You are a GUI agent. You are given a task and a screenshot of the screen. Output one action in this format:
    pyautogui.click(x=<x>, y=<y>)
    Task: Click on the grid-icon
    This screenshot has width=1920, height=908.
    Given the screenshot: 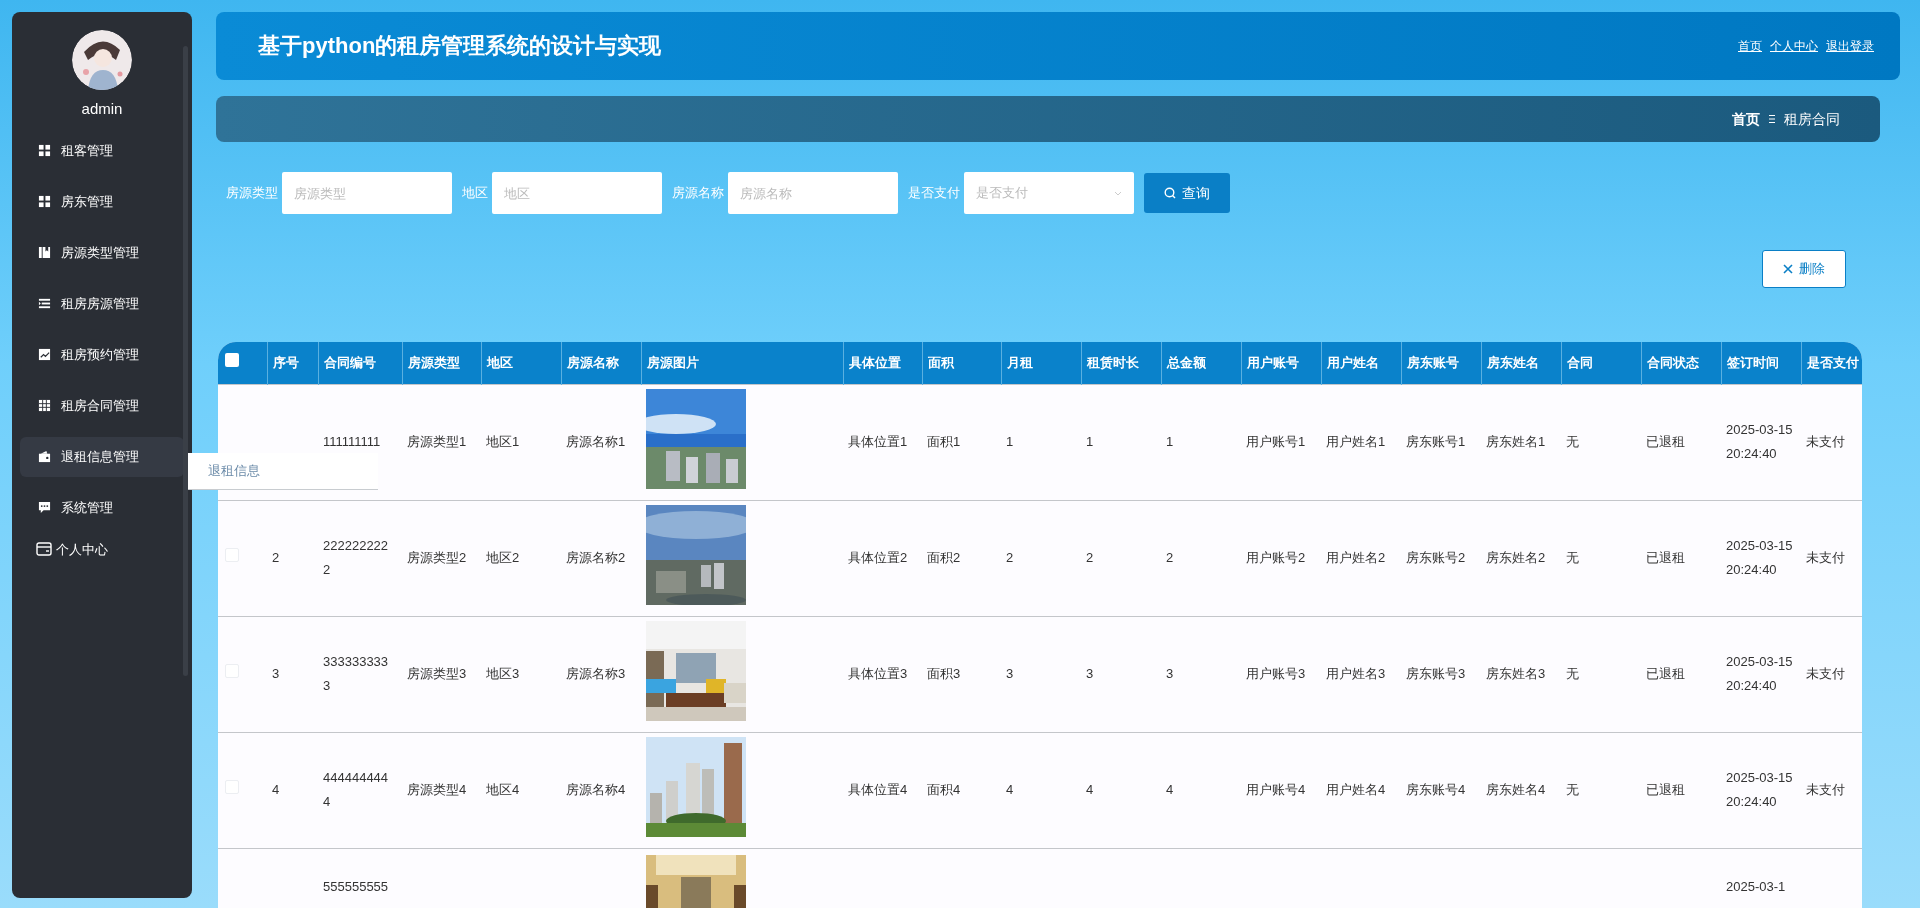 What is the action you would take?
    pyautogui.click(x=44, y=201)
    